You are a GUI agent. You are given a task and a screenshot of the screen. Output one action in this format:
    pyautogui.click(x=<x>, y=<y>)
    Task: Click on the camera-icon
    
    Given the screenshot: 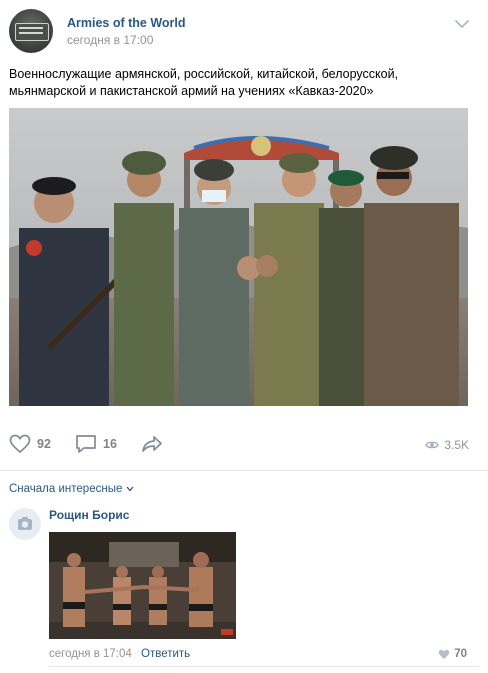 What is the action you would take?
    pyautogui.click(x=25, y=523)
    